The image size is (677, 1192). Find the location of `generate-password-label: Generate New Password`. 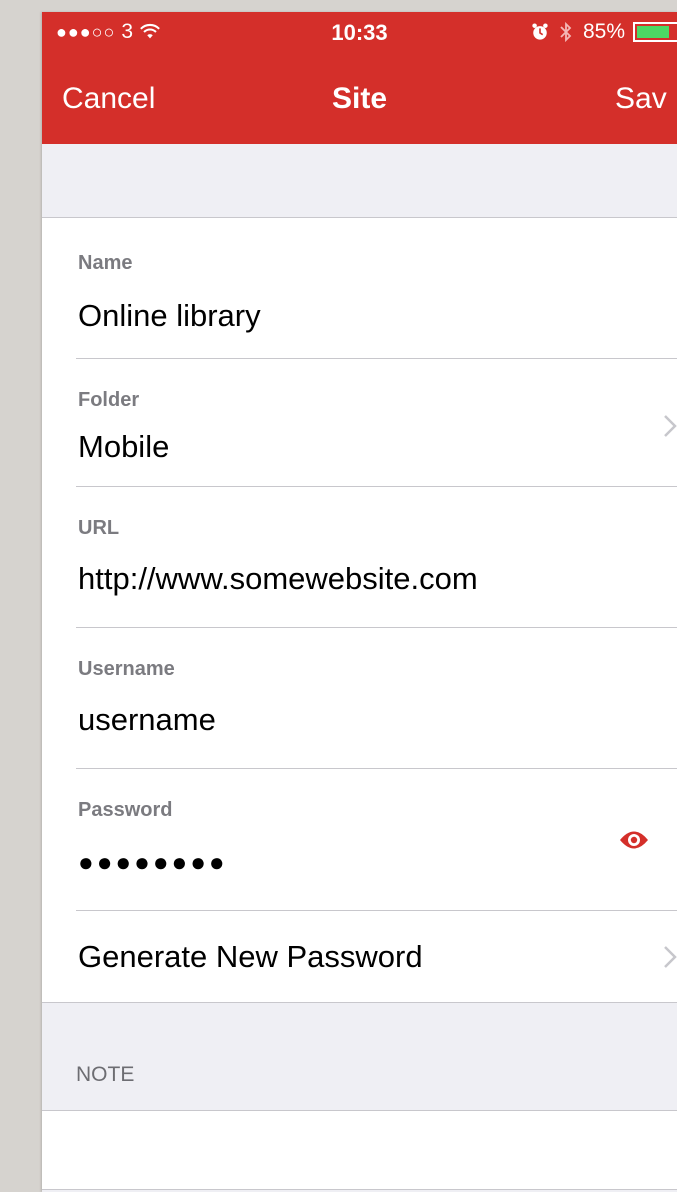

generate-password-label: Generate New Password is located at coordinates (250, 956).